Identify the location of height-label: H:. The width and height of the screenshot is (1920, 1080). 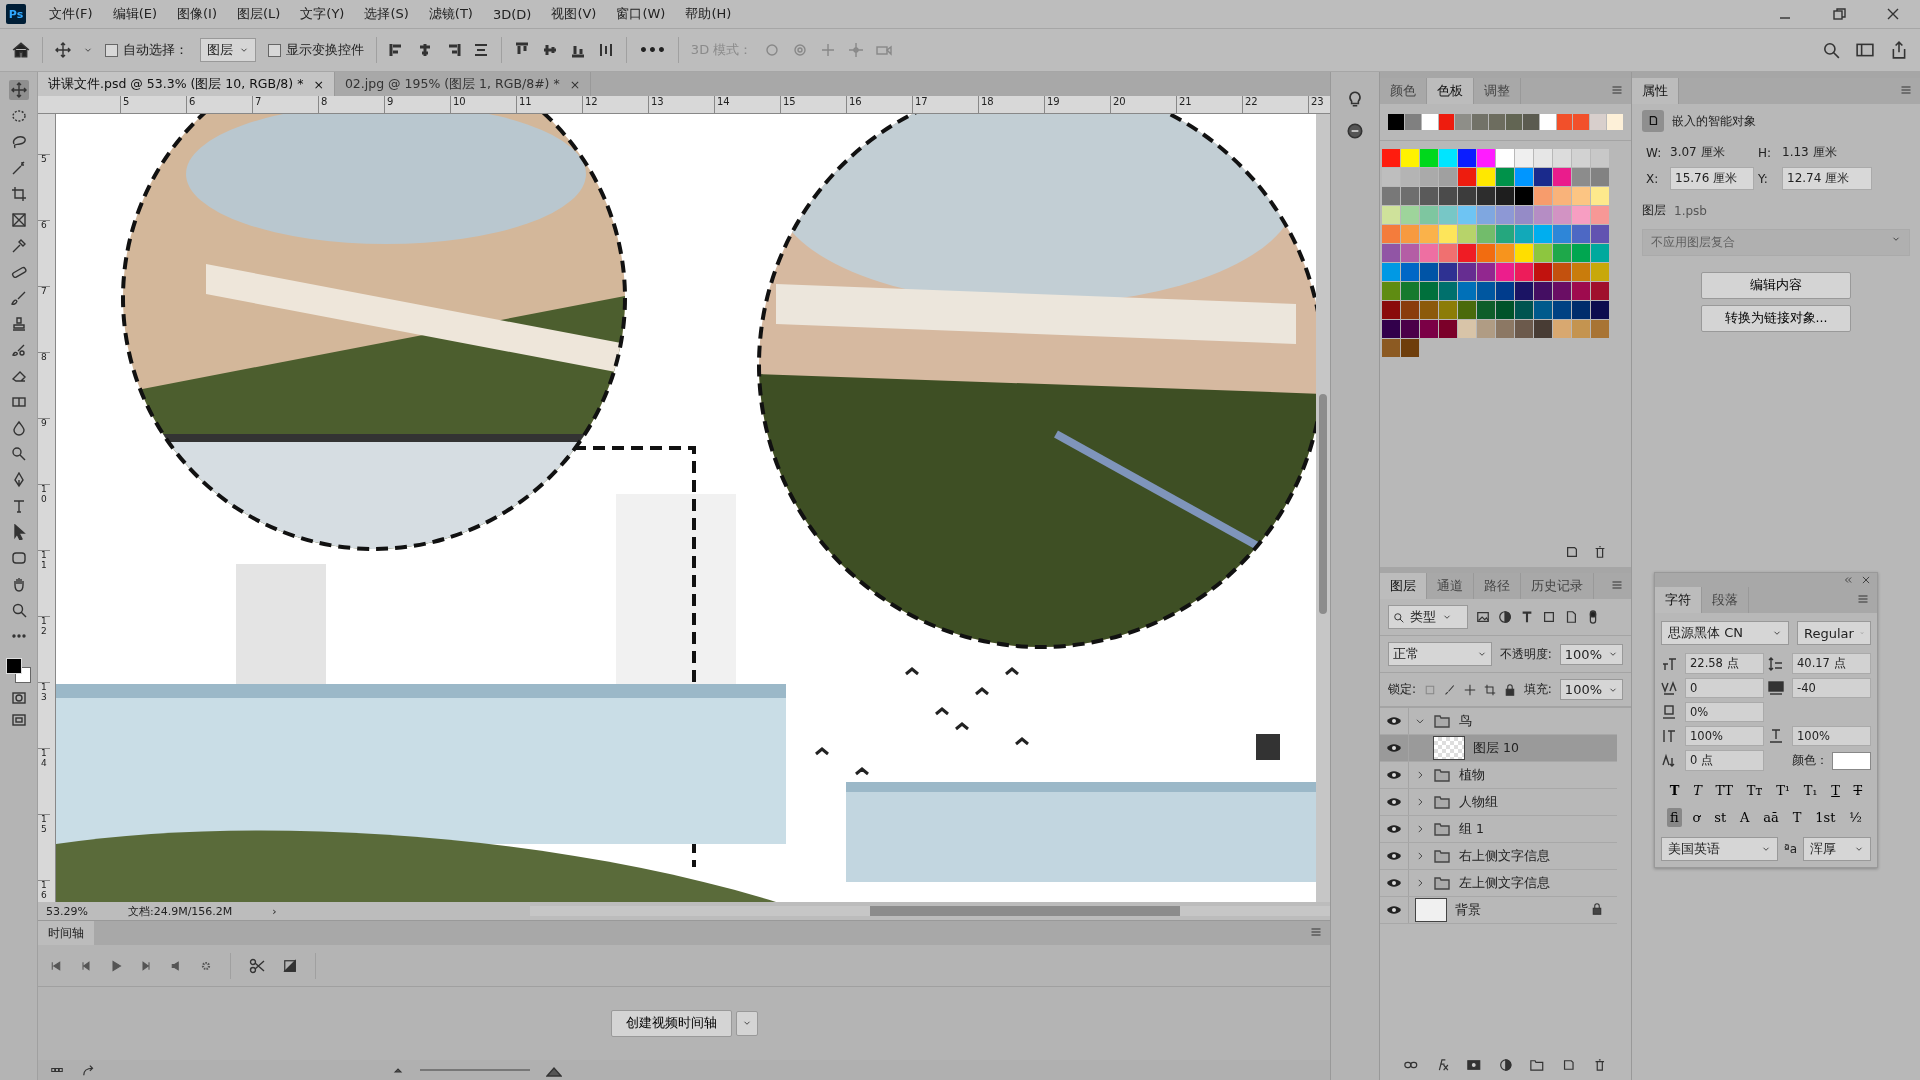
(1765, 152).